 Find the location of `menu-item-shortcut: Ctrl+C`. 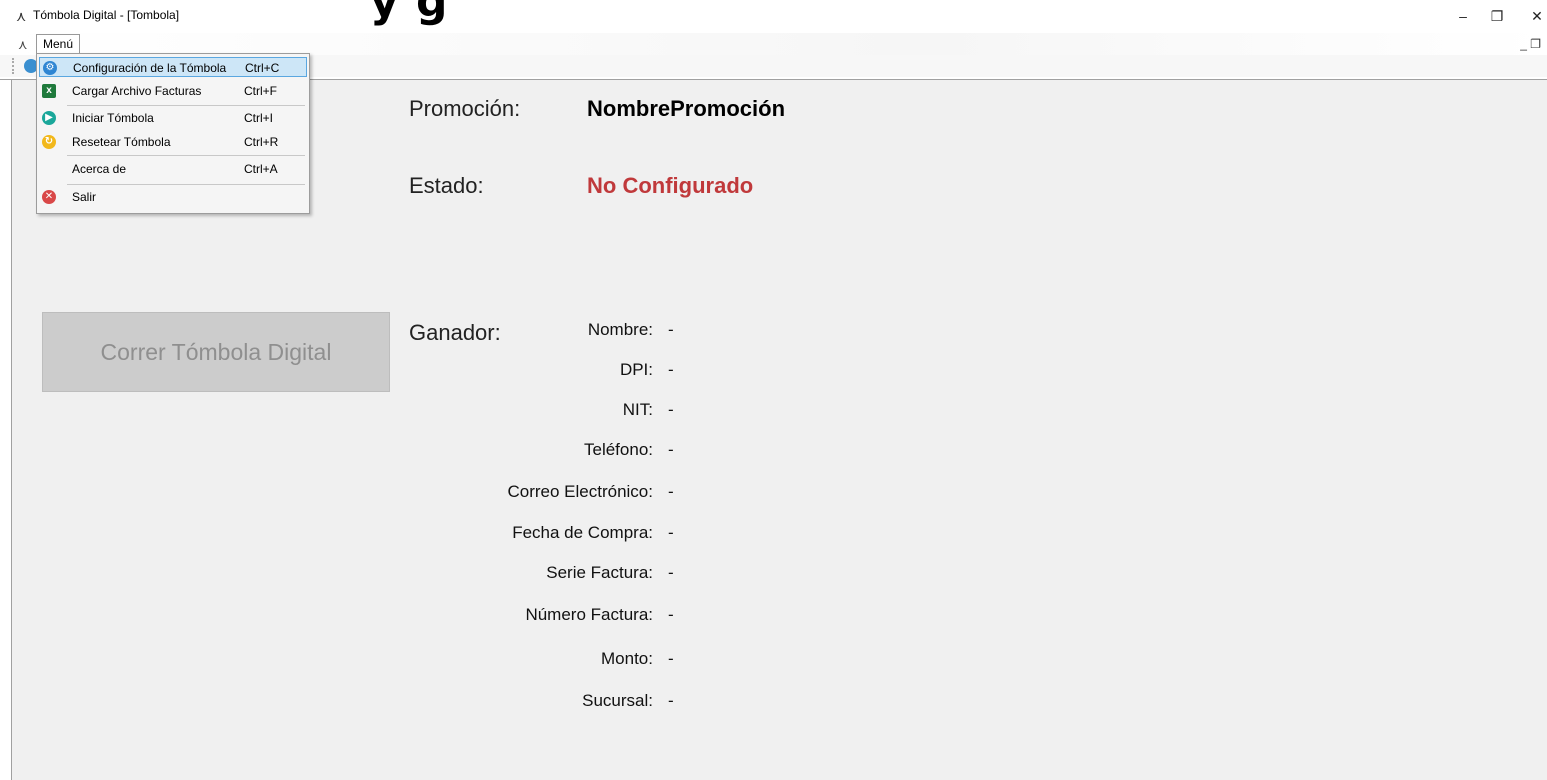

menu-item-shortcut: Ctrl+C is located at coordinates (262, 68).